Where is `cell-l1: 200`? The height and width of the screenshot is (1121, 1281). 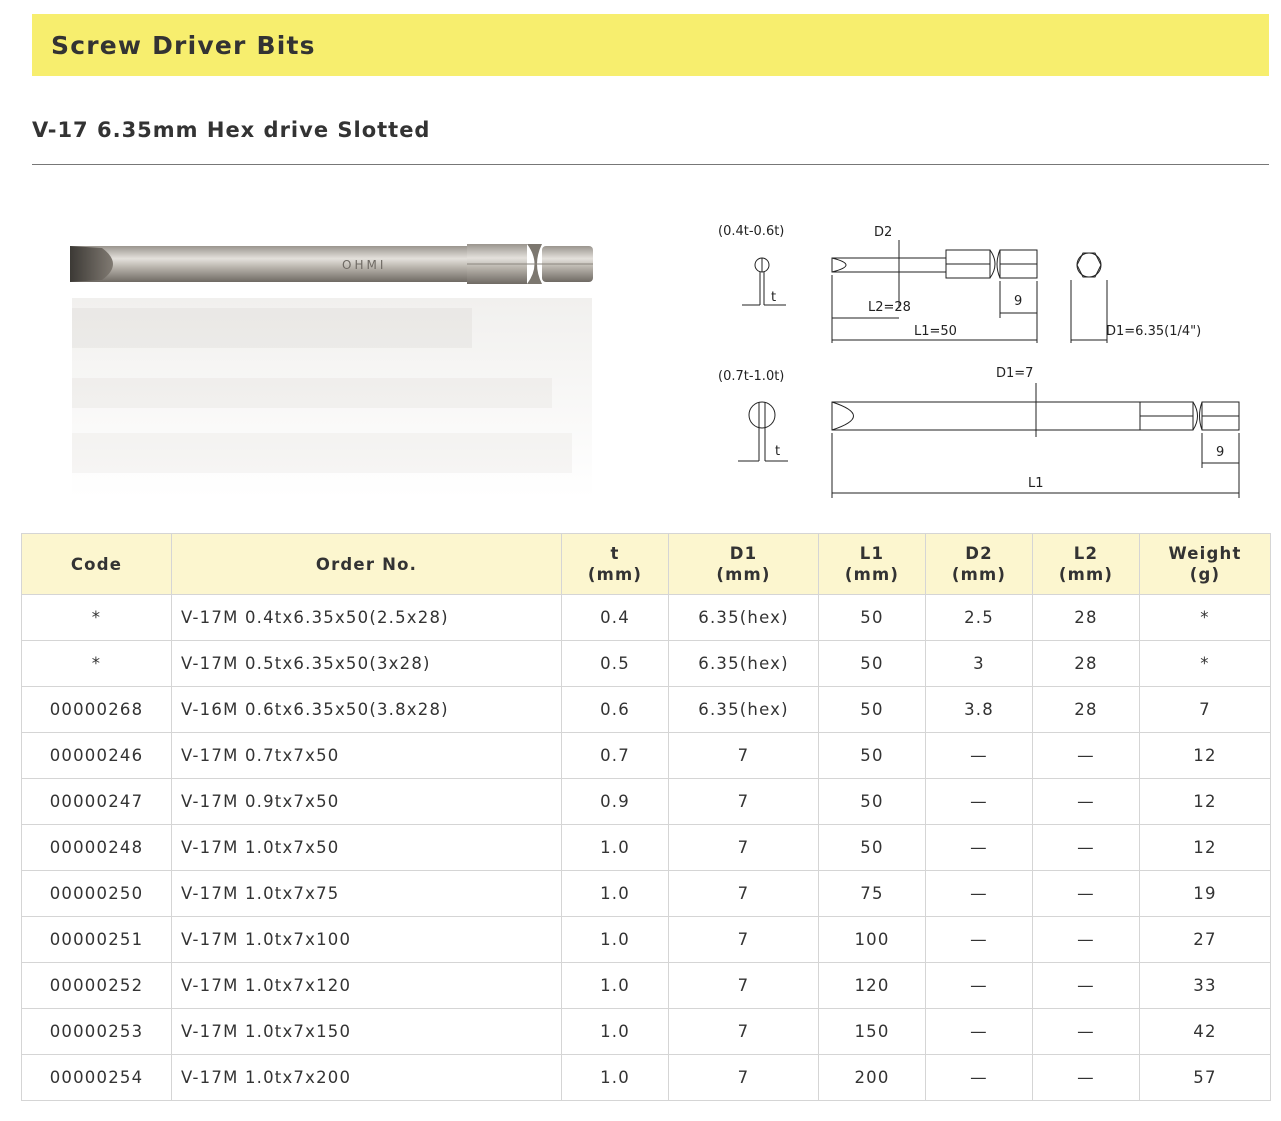 cell-l1: 200 is located at coordinates (872, 1077).